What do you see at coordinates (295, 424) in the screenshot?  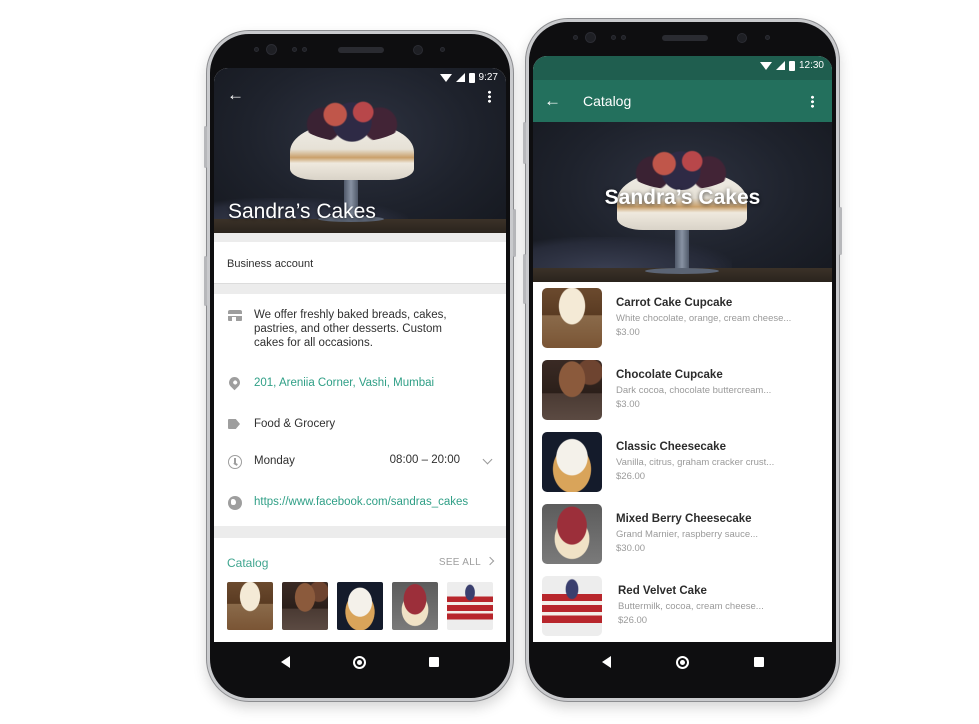 I see `business-category: Food & Grocery` at bounding box center [295, 424].